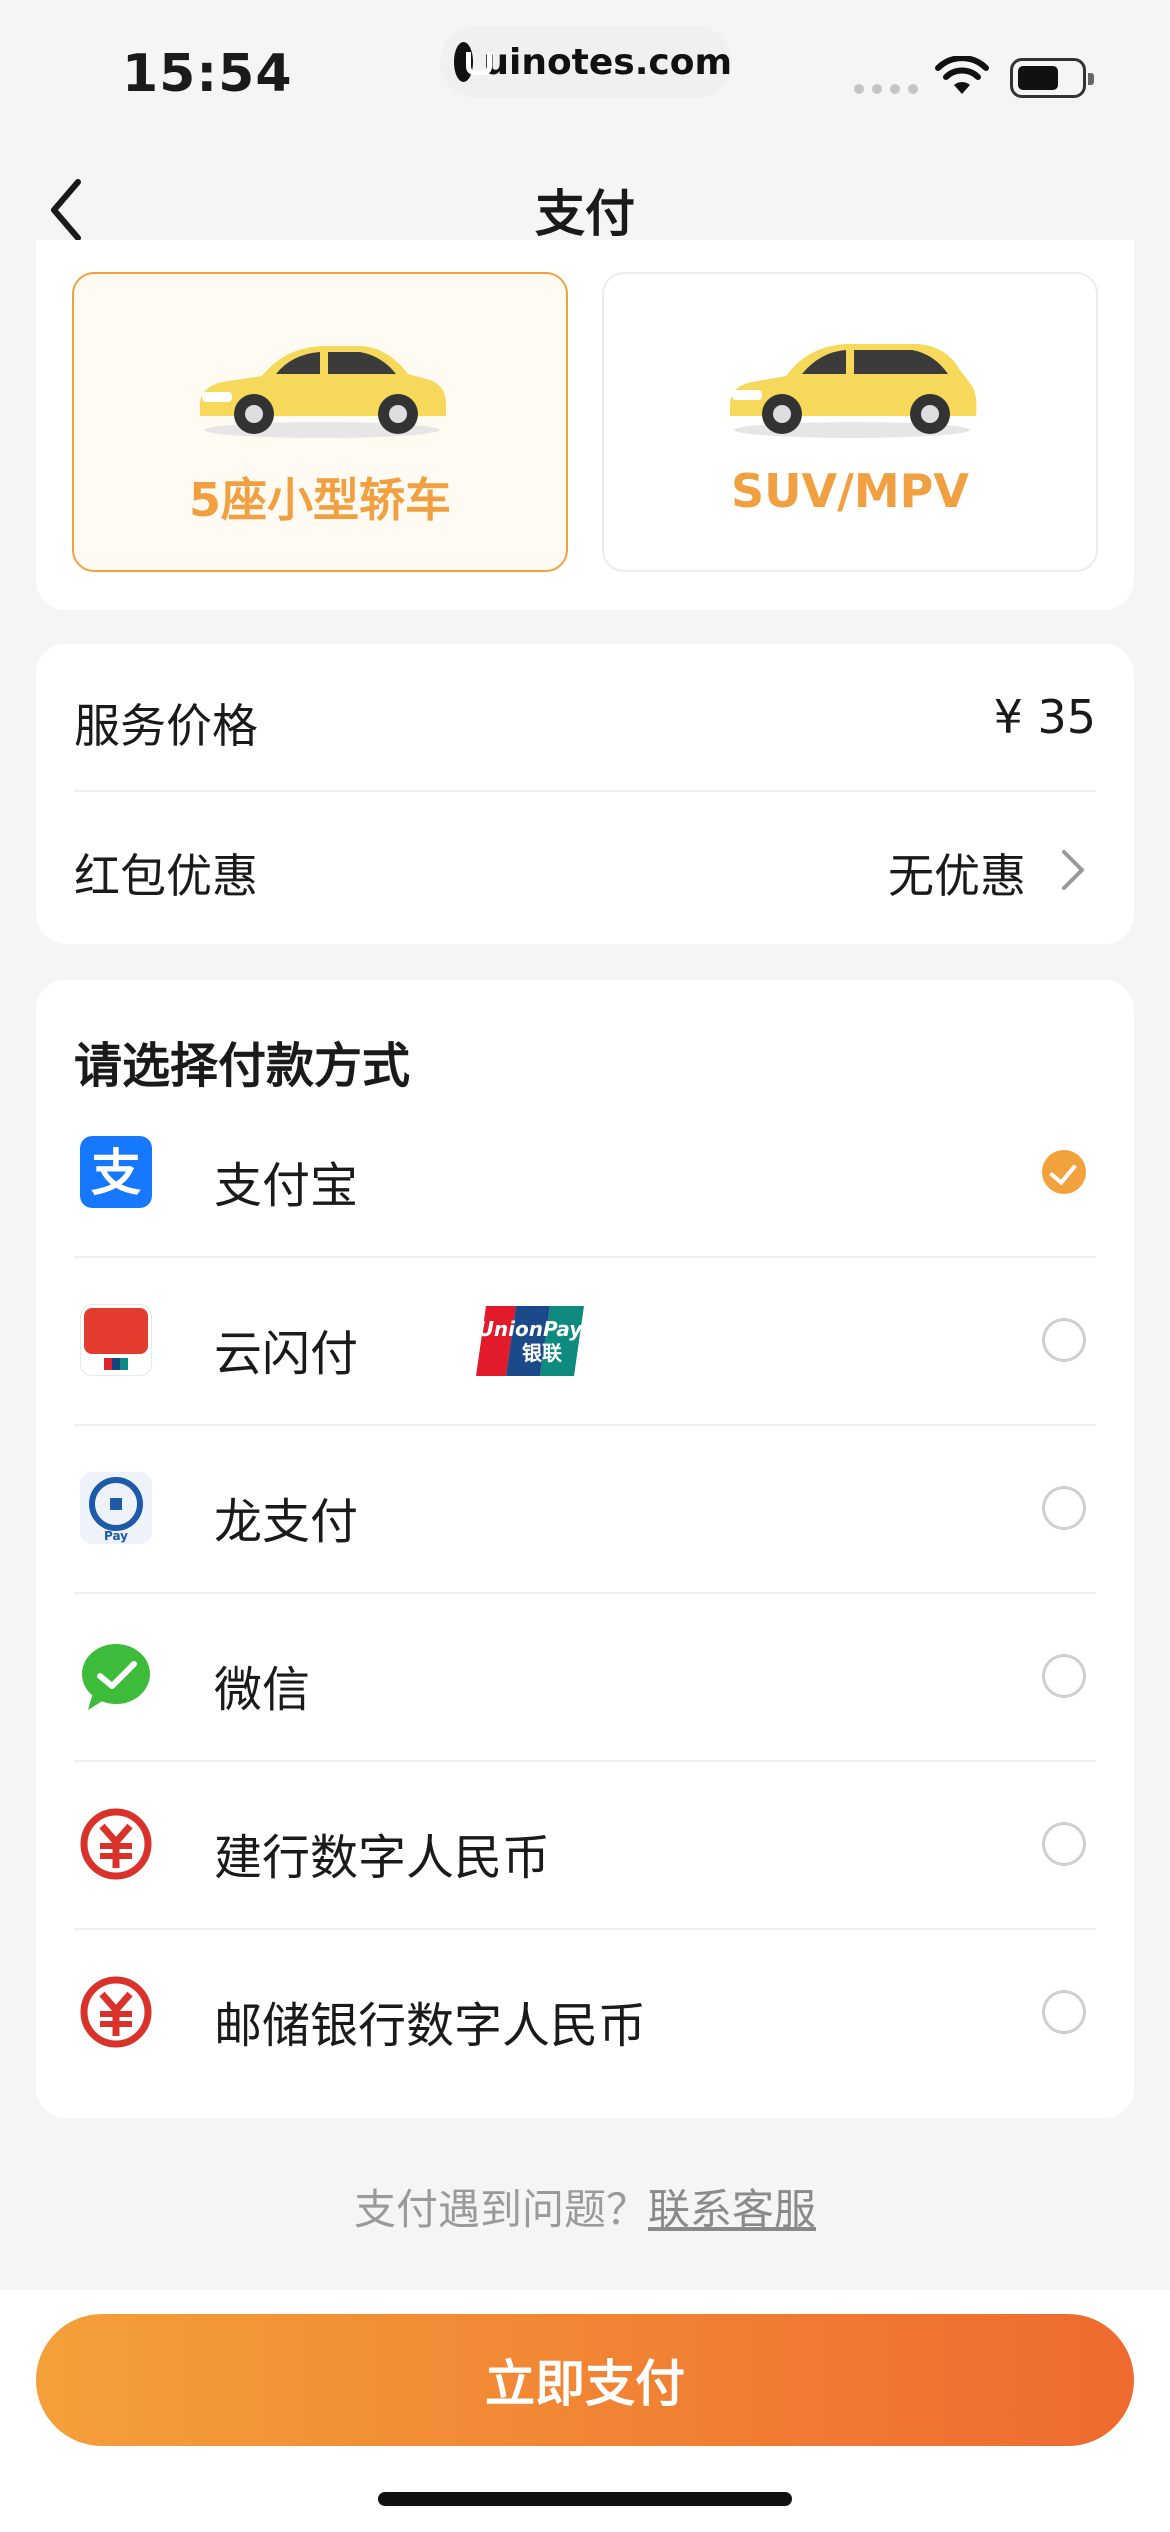  I want to click on payment-heading: 请选择付款方式, so click(242, 1066).